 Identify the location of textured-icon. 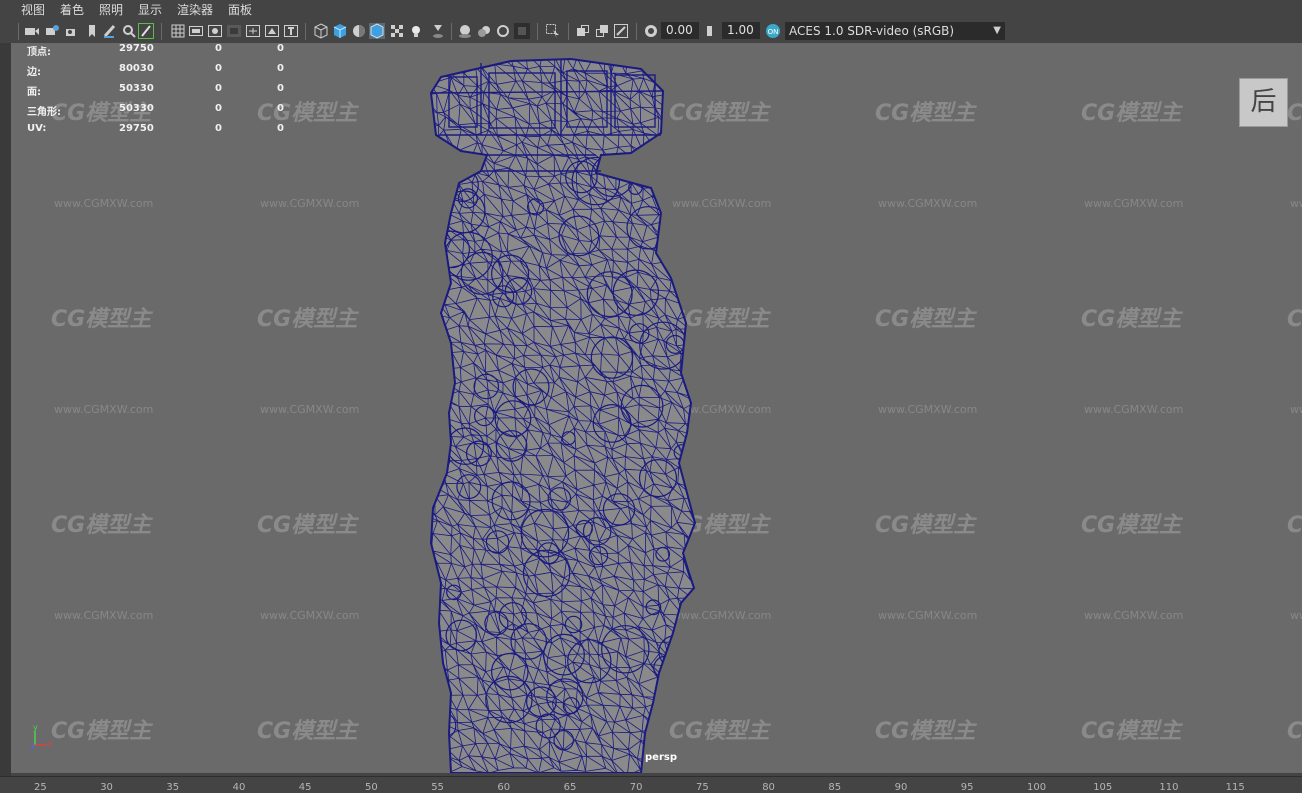
(397, 31).